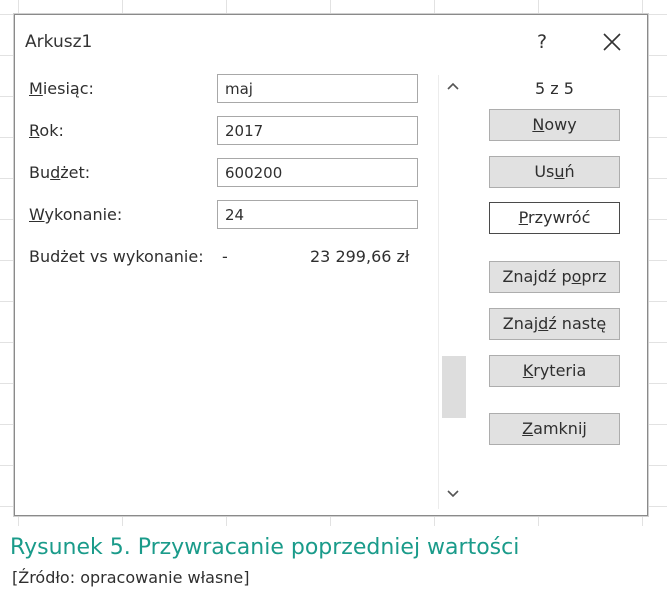  What do you see at coordinates (554, 88) in the screenshot?
I see `record-counter: 5 z 5` at bounding box center [554, 88].